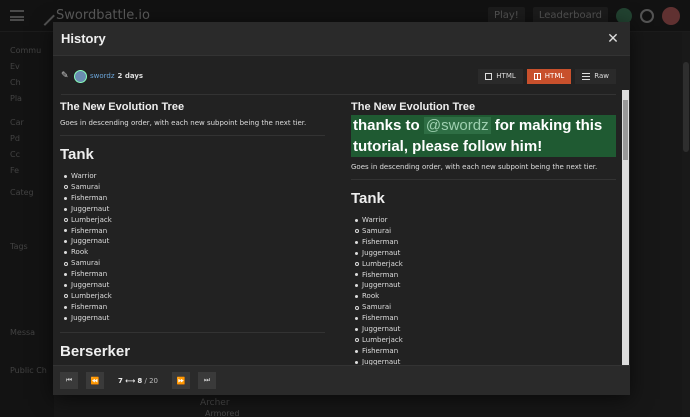 The height and width of the screenshot is (417, 690). Describe the element at coordinates (207, 380) in the screenshot. I see `last-revision-button: ⏭` at that location.